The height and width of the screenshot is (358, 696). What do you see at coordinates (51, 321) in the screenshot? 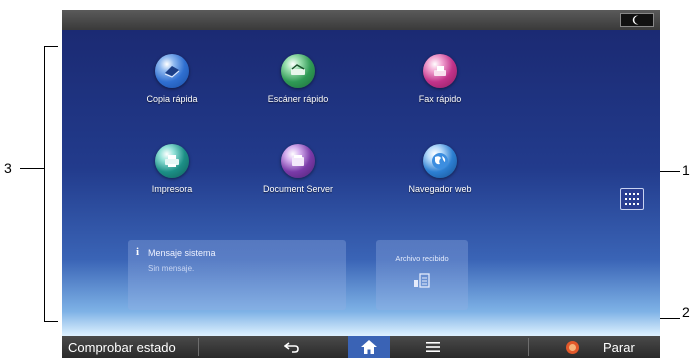
I see `bracket-bottom` at bounding box center [51, 321].